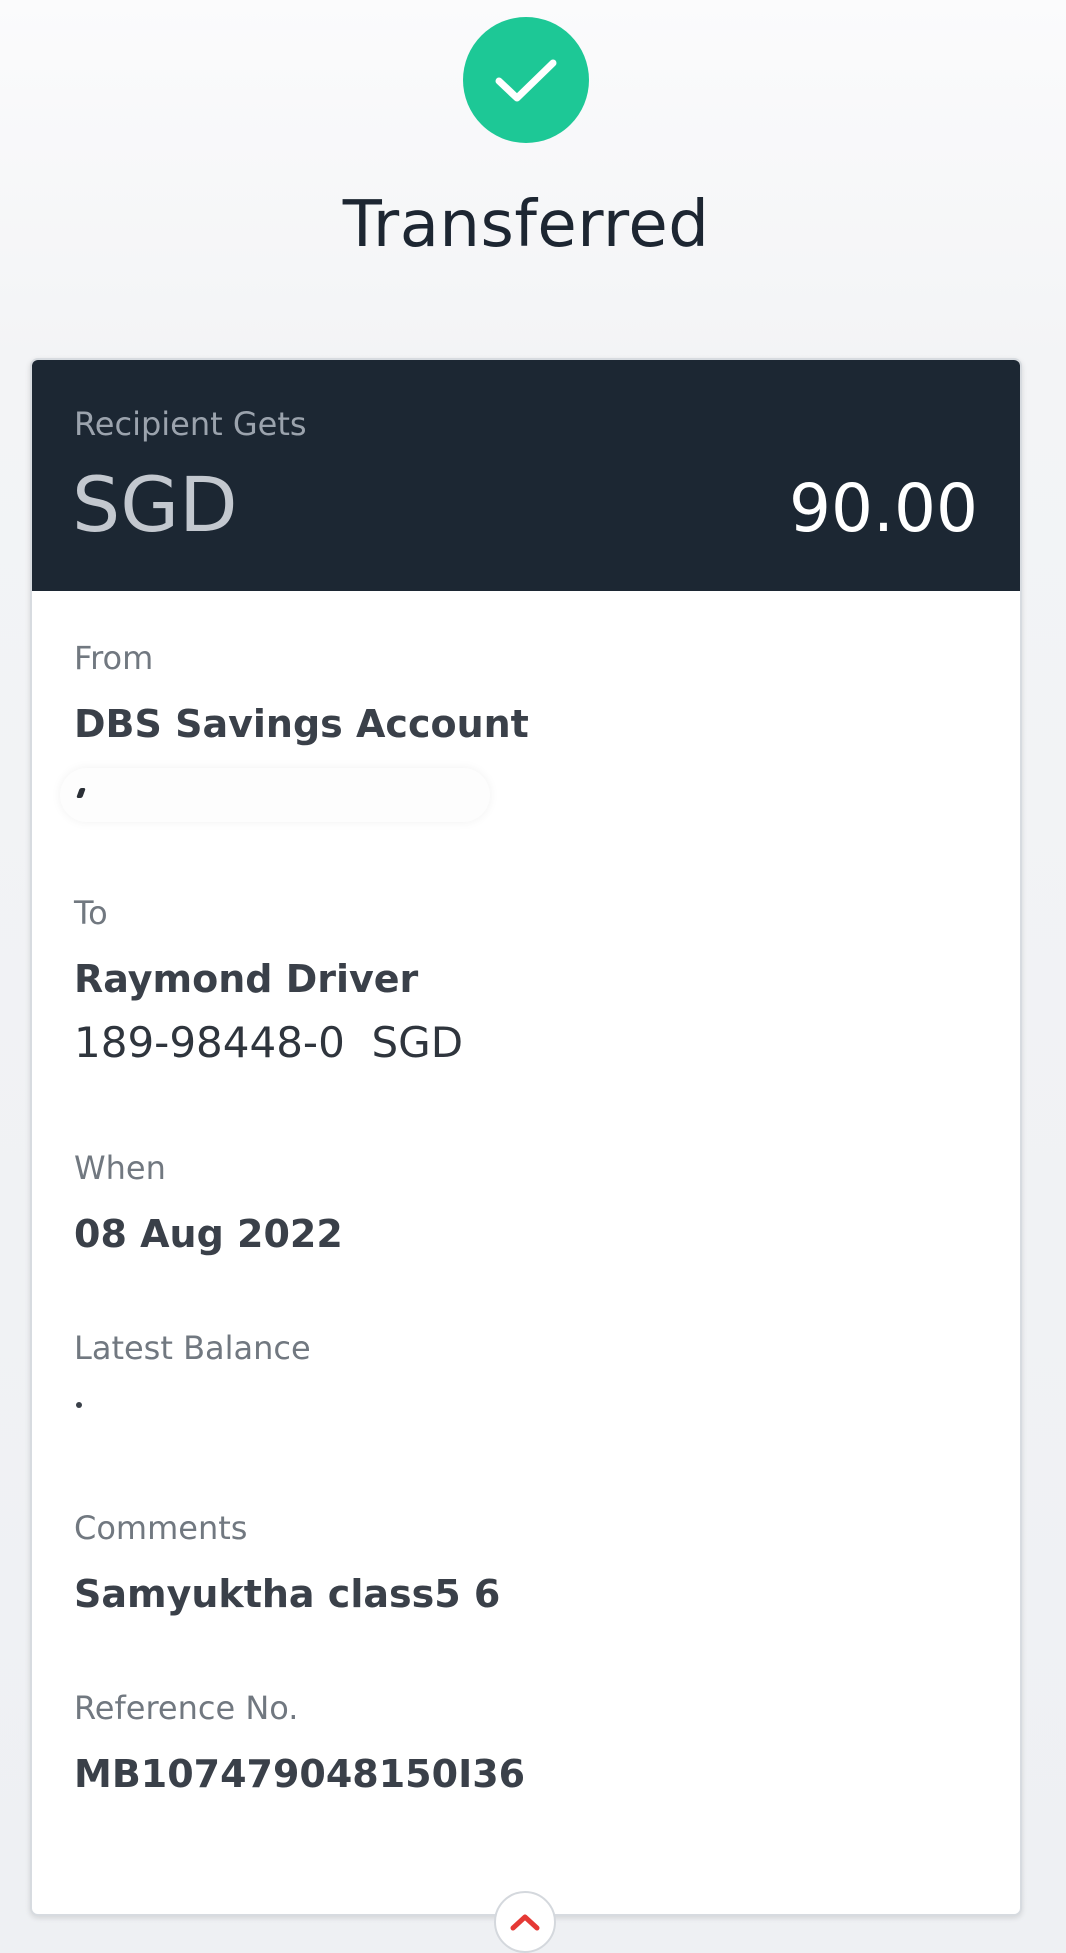  What do you see at coordinates (524, 1563) in the screenshot?
I see `comments-section: Comments Samyuktha class5 6` at bounding box center [524, 1563].